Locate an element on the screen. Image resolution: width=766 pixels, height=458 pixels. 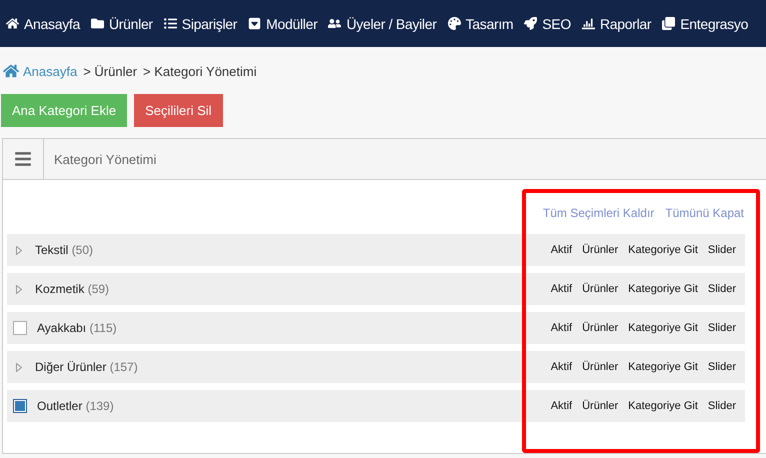
breadcrumb-item: > Kategori Yönetimi is located at coordinates (200, 71).